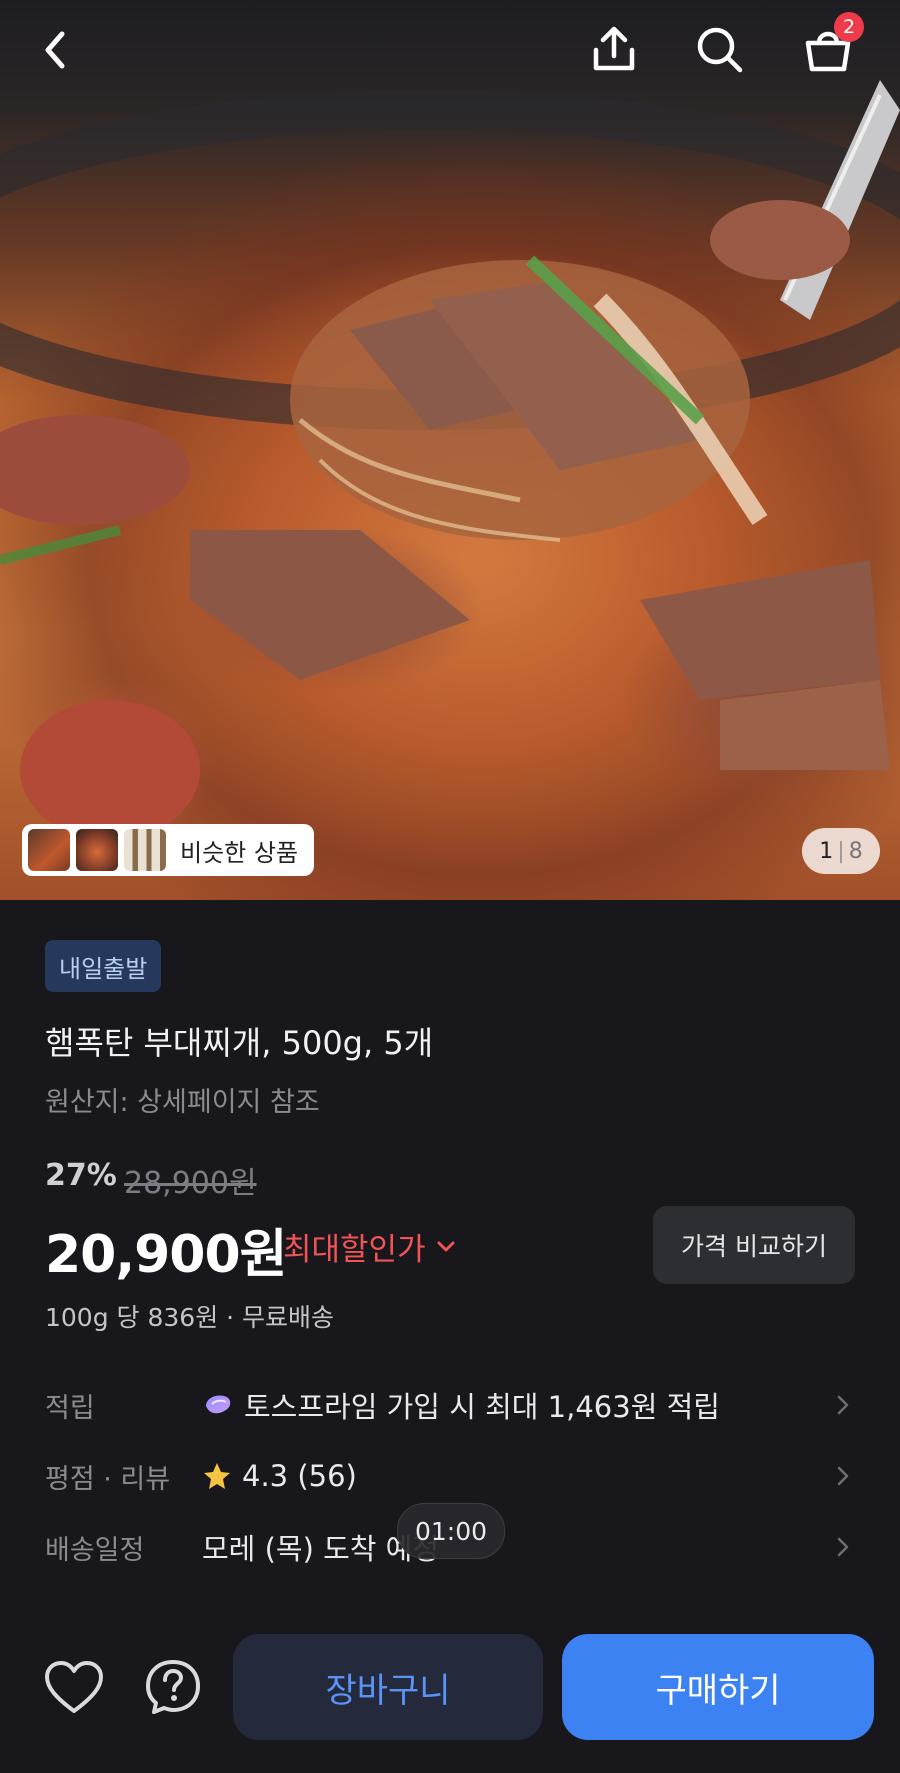  Describe the element at coordinates (239, 1043) in the screenshot. I see `product-title: 햄폭탄 부대찌개, 500g, 5개` at that location.